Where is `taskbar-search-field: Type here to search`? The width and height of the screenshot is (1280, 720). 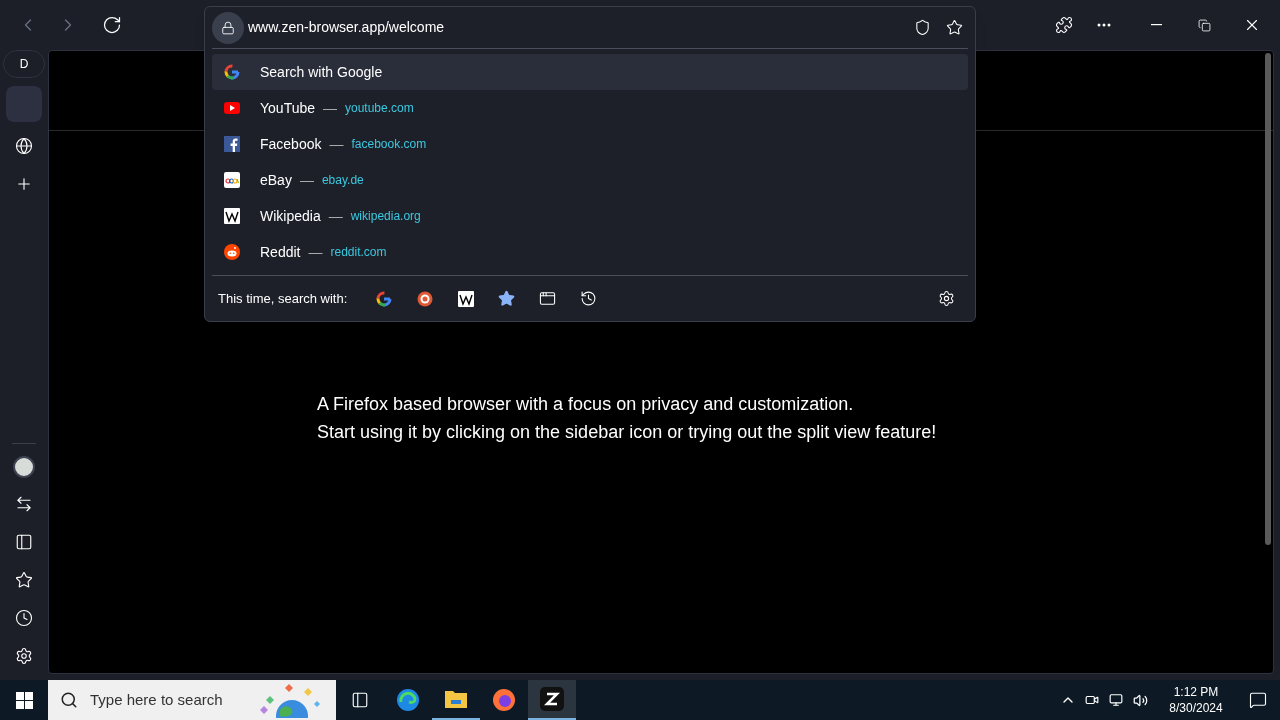 taskbar-search-field: Type here to search is located at coordinates (192, 700).